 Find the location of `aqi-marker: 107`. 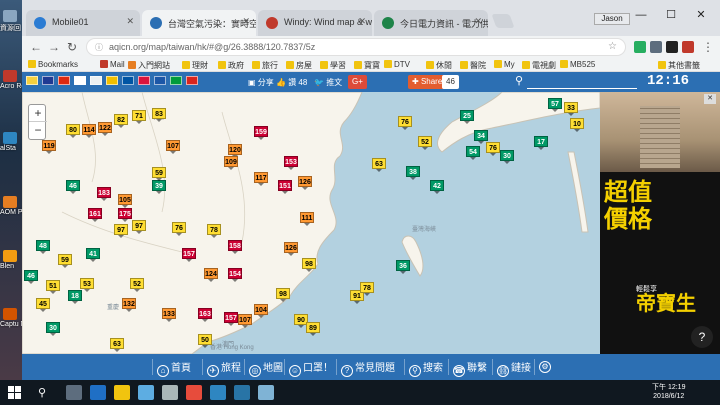

aqi-marker: 107 is located at coordinates (173, 147).